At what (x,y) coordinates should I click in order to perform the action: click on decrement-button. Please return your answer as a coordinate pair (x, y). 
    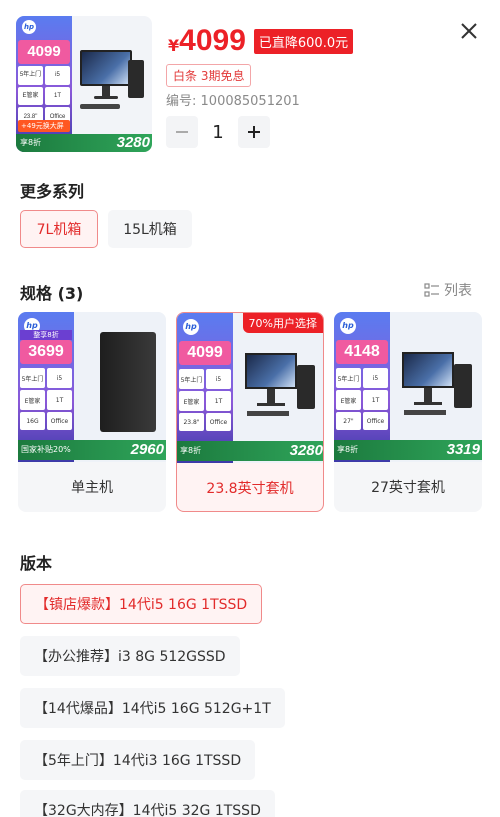
    Looking at the image, I should click on (182, 132).